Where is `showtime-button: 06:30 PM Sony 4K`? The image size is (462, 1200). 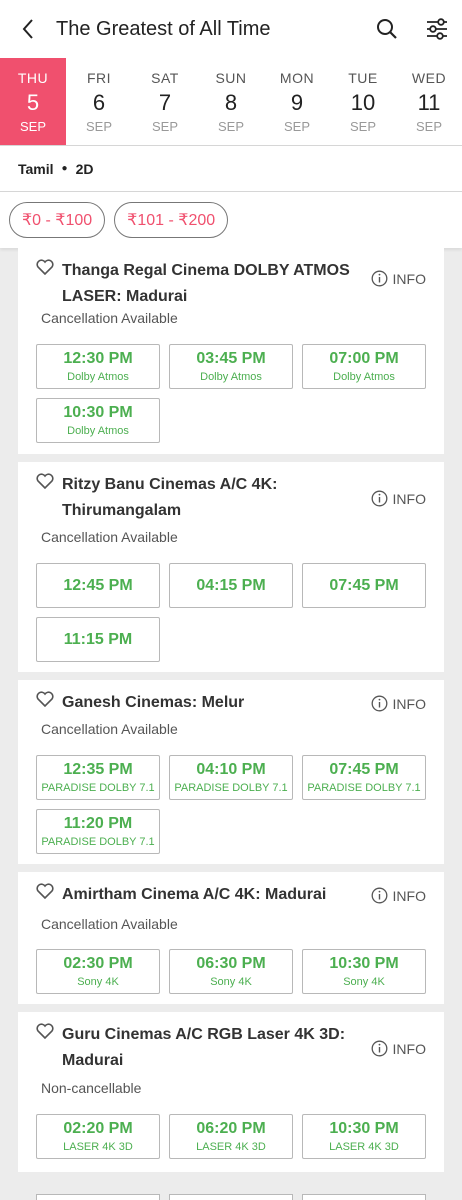 showtime-button: 06:30 PM Sony 4K is located at coordinates (231, 971).